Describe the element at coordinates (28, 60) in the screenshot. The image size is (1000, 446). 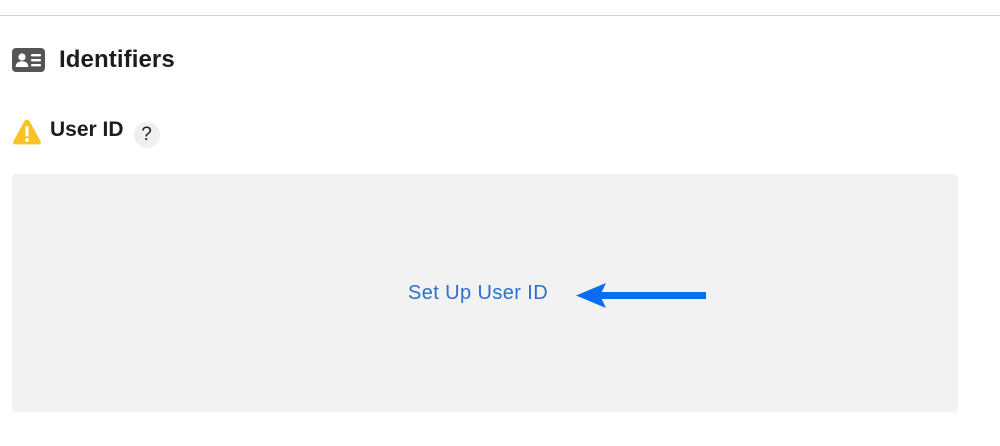
I see `id-card-icon` at that location.